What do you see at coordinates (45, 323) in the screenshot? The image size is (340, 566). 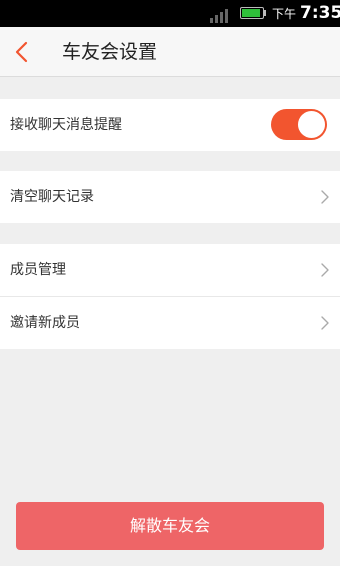 I see `setting-label: 邀请新成员` at bounding box center [45, 323].